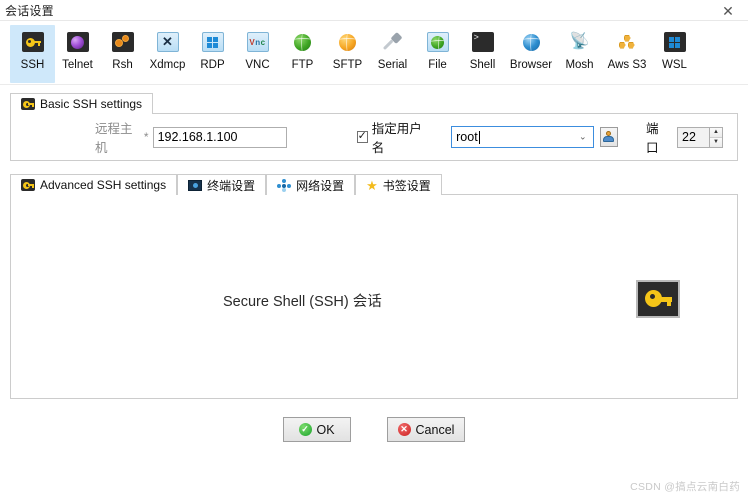  What do you see at coordinates (627, 42) in the screenshot?
I see `aws-s3-buckets-icon` at bounding box center [627, 42].